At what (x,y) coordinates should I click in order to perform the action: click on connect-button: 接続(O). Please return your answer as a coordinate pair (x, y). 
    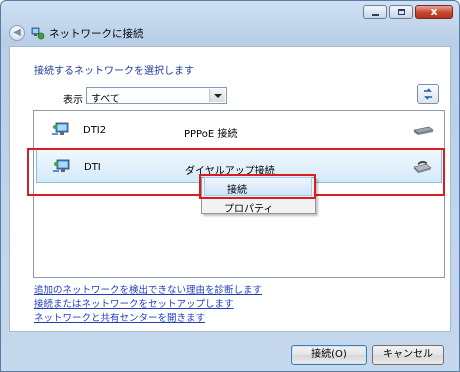
    Looking at the image, I should click on (329, 355).